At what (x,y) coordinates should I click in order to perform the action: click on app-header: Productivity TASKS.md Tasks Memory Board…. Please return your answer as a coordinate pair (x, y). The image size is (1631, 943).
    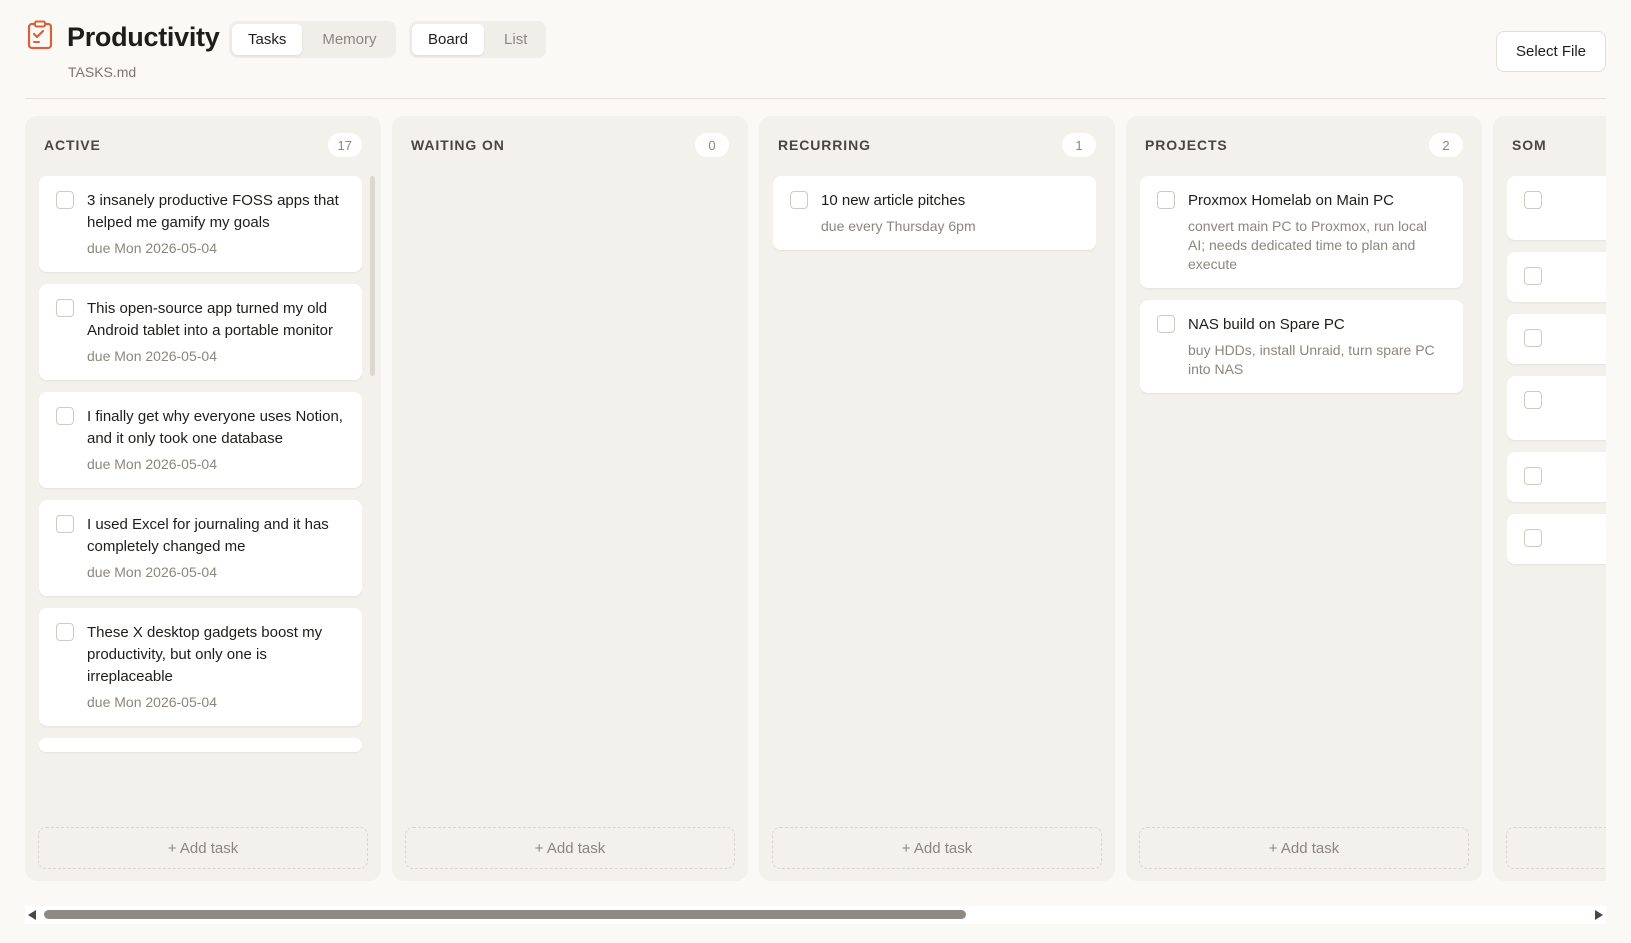
    Looking at the image, I should click on (815, 58).